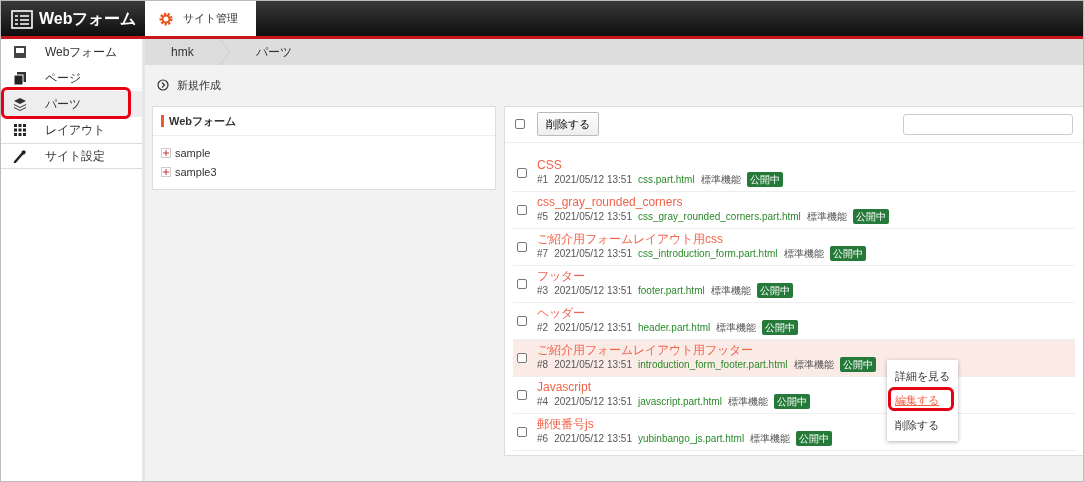  I want to click on list-row: ヘッダー #2 2021/05/12 13:51 header.part.html 標準機能 公開中, so click(794, 321).